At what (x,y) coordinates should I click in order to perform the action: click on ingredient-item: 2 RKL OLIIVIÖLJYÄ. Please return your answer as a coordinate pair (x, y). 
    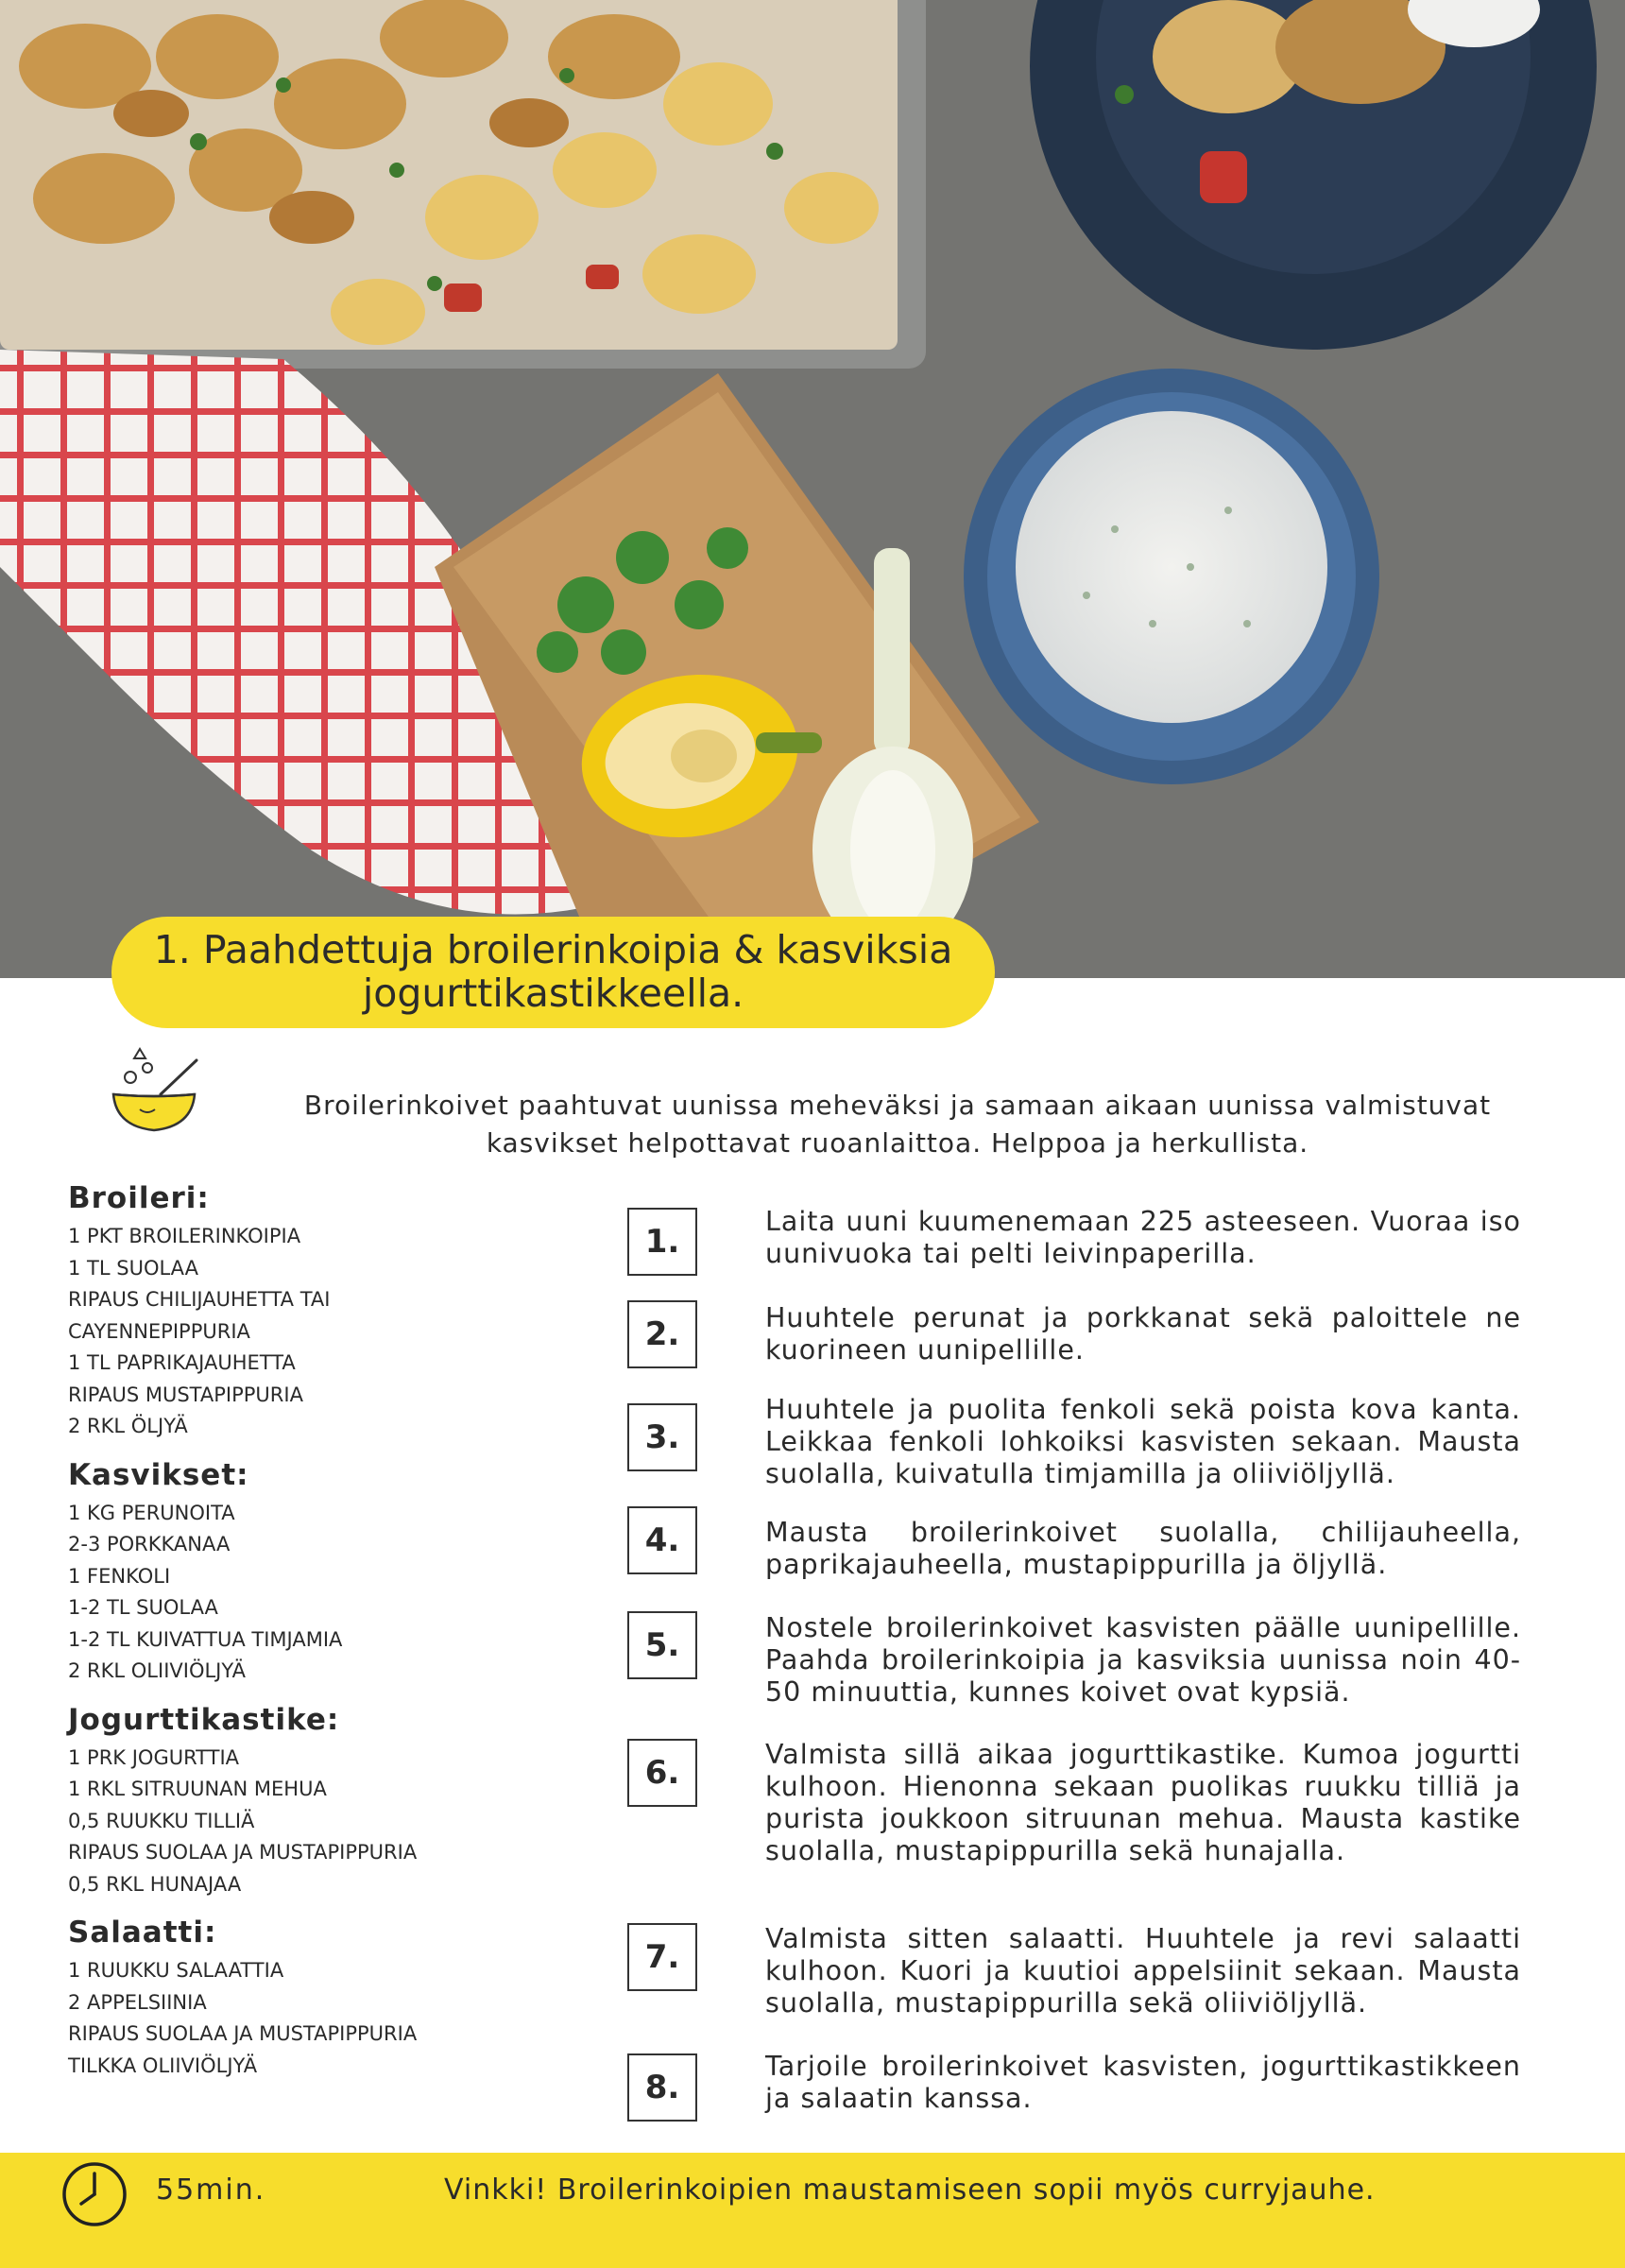
    Looking at the image, I should click on (157, 1670).